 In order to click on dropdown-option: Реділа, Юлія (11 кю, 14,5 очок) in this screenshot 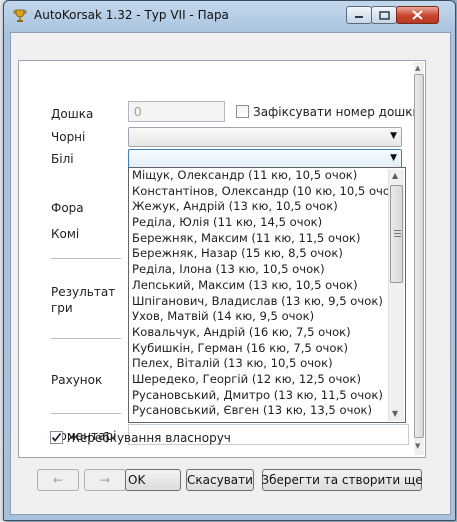, I will do `click(267, 223)`.